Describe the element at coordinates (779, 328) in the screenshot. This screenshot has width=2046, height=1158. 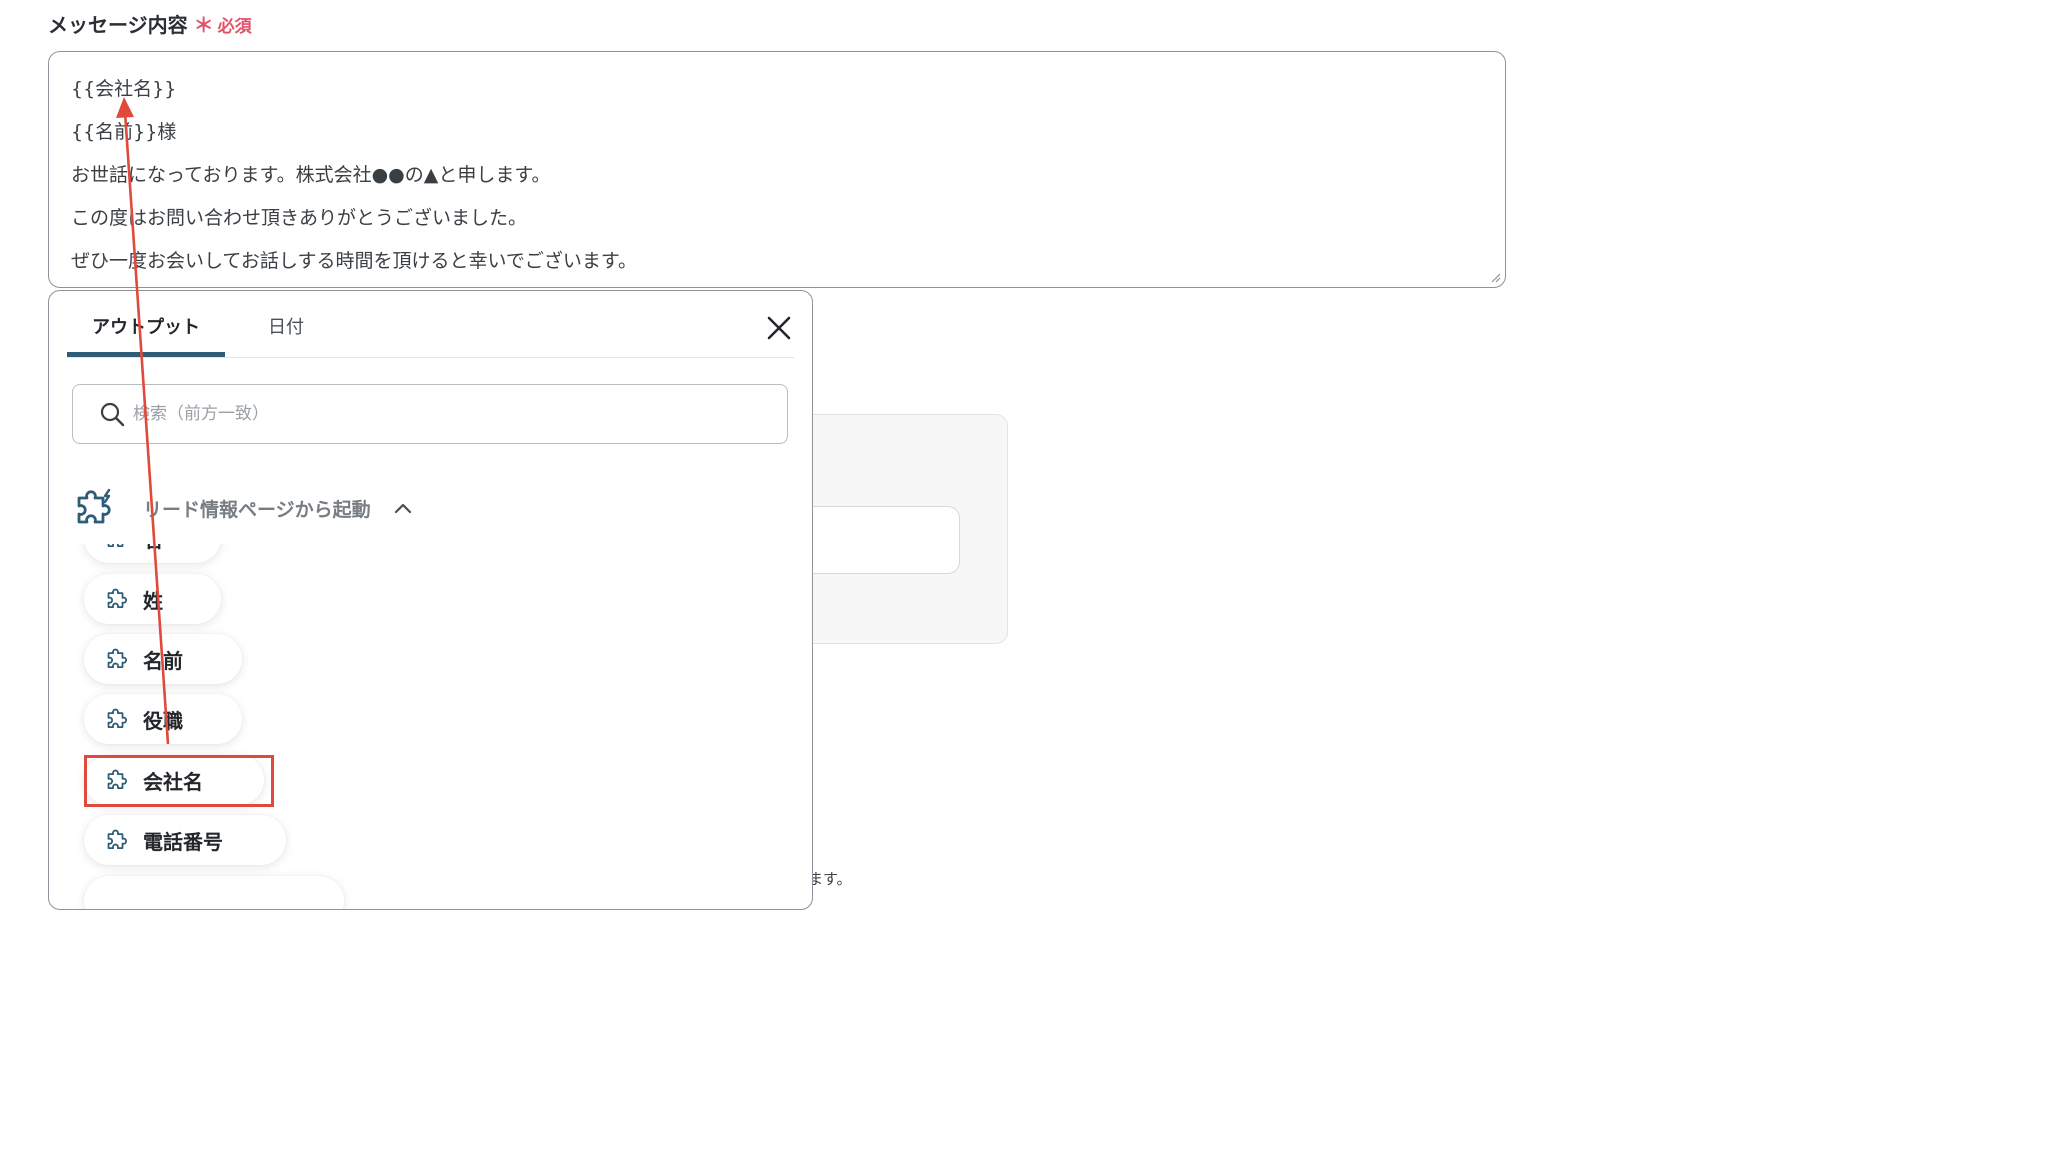
I see `close-icon` at that location.